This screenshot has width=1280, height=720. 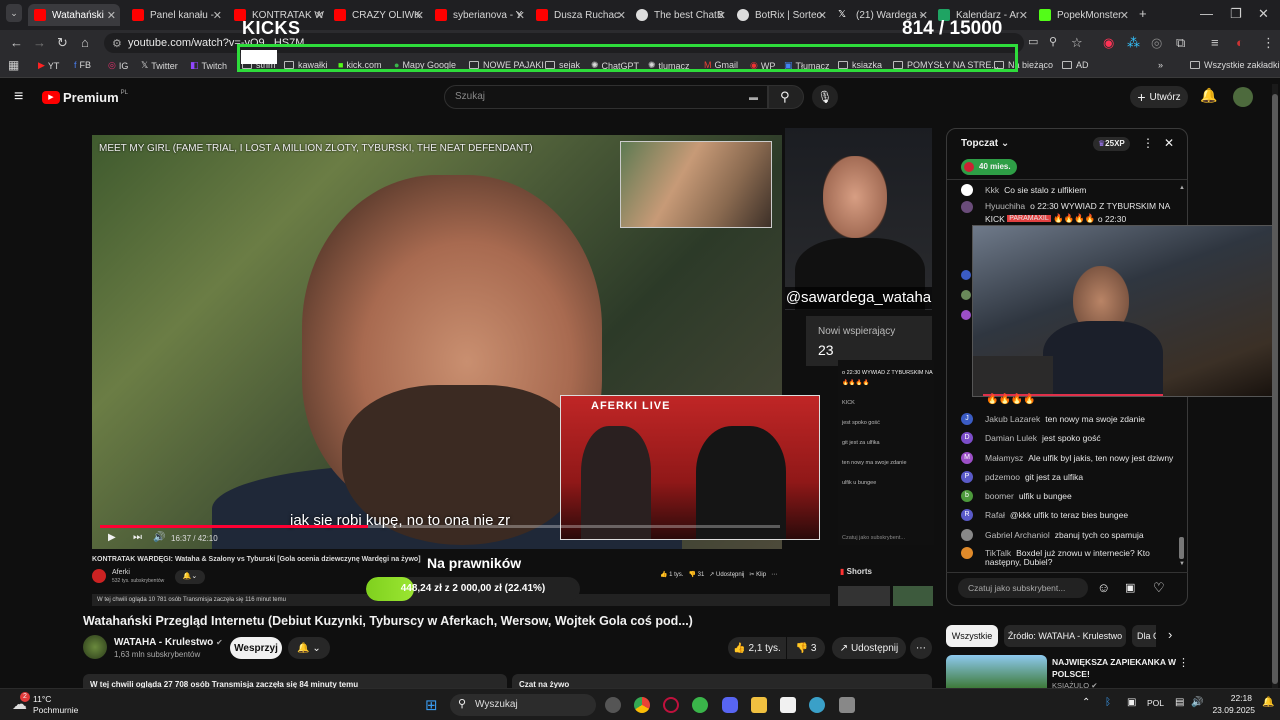 What do you see at coordinates (1170, 634) in the screenshot?
I see `chevron-right-icon: ›` at bounding box center [1170, 634].